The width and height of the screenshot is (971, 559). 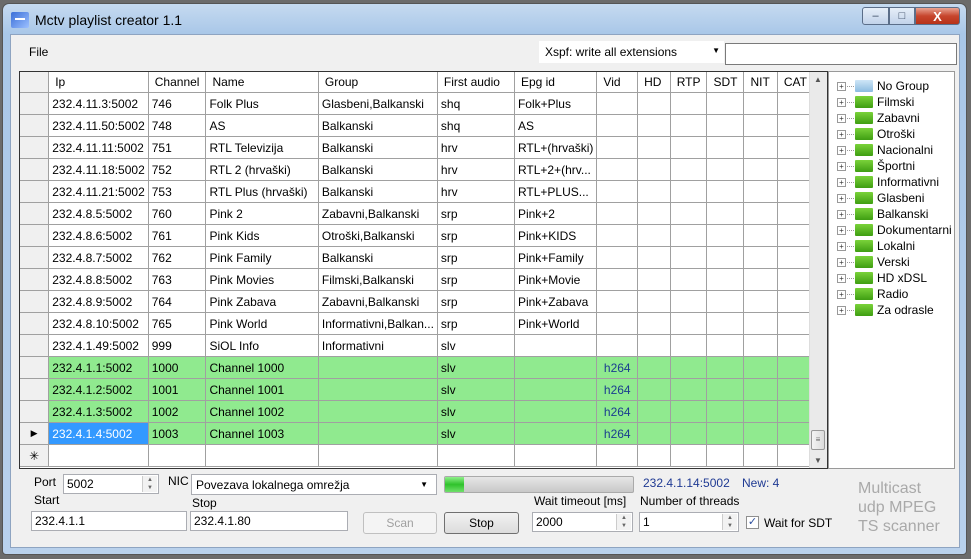 What do you see at coordinates (875, 102) in the screenshot?
I see `tree-item: + Filmski` at bounding box center [875, 102].